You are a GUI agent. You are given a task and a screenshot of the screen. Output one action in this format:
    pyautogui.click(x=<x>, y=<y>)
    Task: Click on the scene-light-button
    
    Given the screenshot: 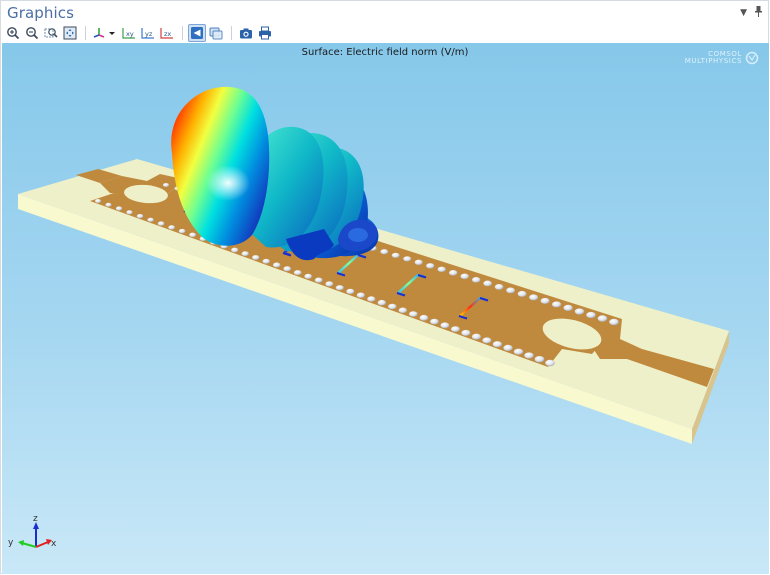 What is the action you would take?
    pyautogui.click(x=197, y=33)
    